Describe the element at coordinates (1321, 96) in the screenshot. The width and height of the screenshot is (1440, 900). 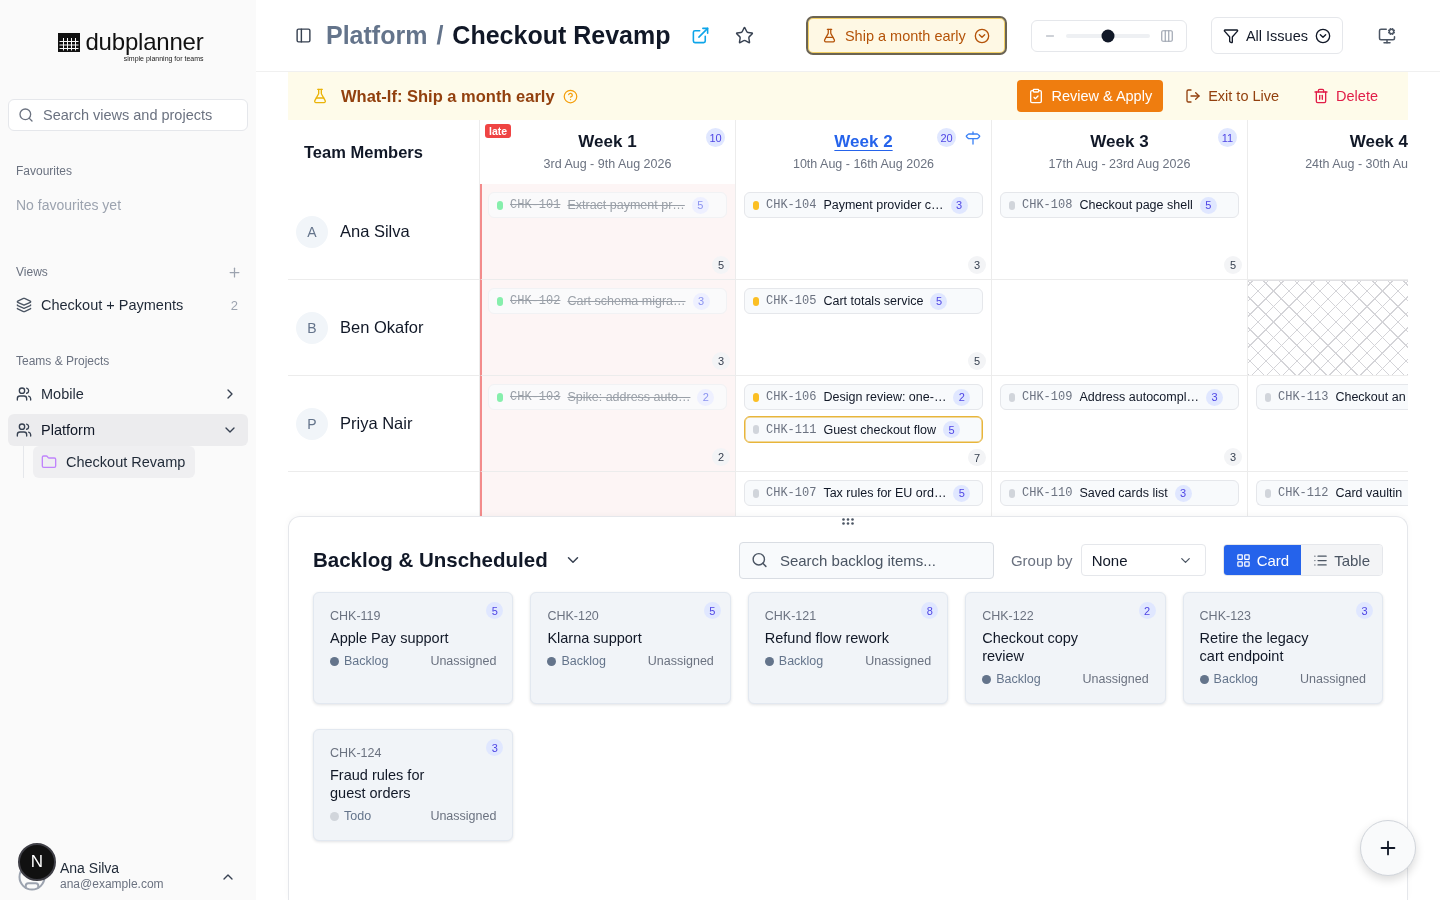
I see `trash-icon` at that location.